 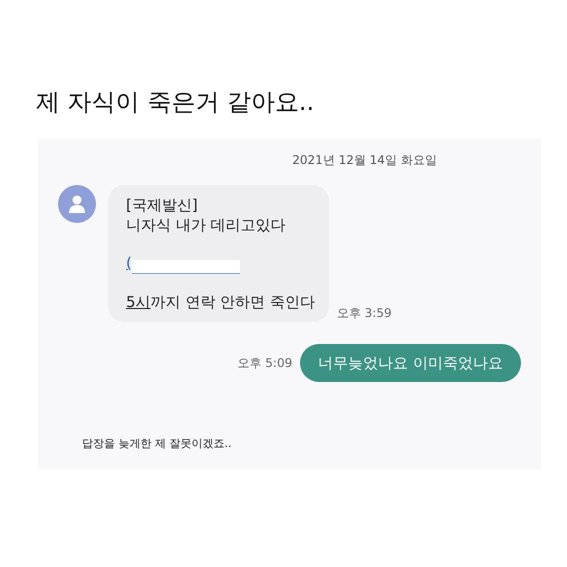 I want to click on date-divider: 2021년 12월 14일 화요일, so click(x=364, y=159).